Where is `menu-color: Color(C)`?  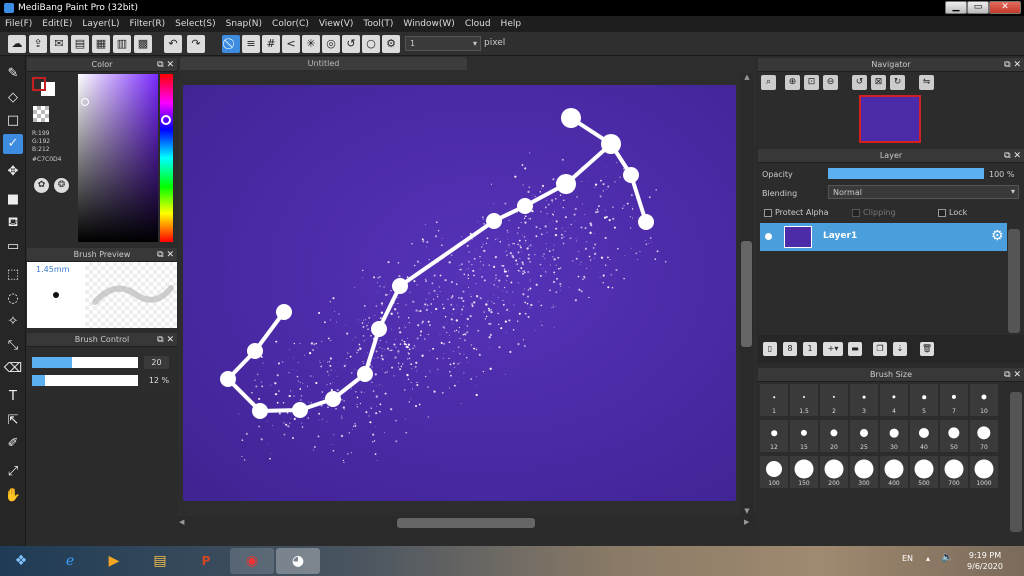
menu-color: Color(C) is located at coordinates (290, 24).